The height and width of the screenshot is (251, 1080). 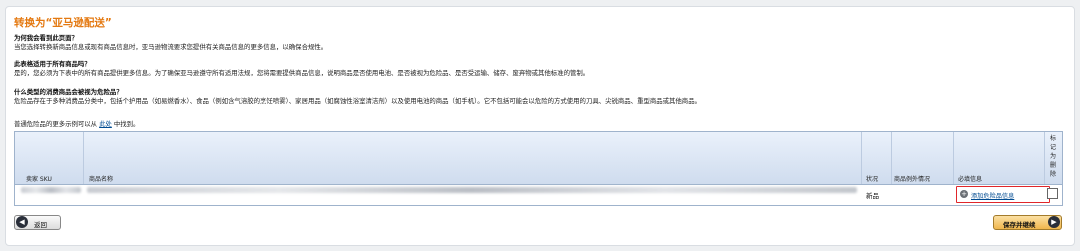 What do you see at coordinates (40, 225) in the screenshot?
I see `back-button-label: 返回` at bounding box center [40, 225].